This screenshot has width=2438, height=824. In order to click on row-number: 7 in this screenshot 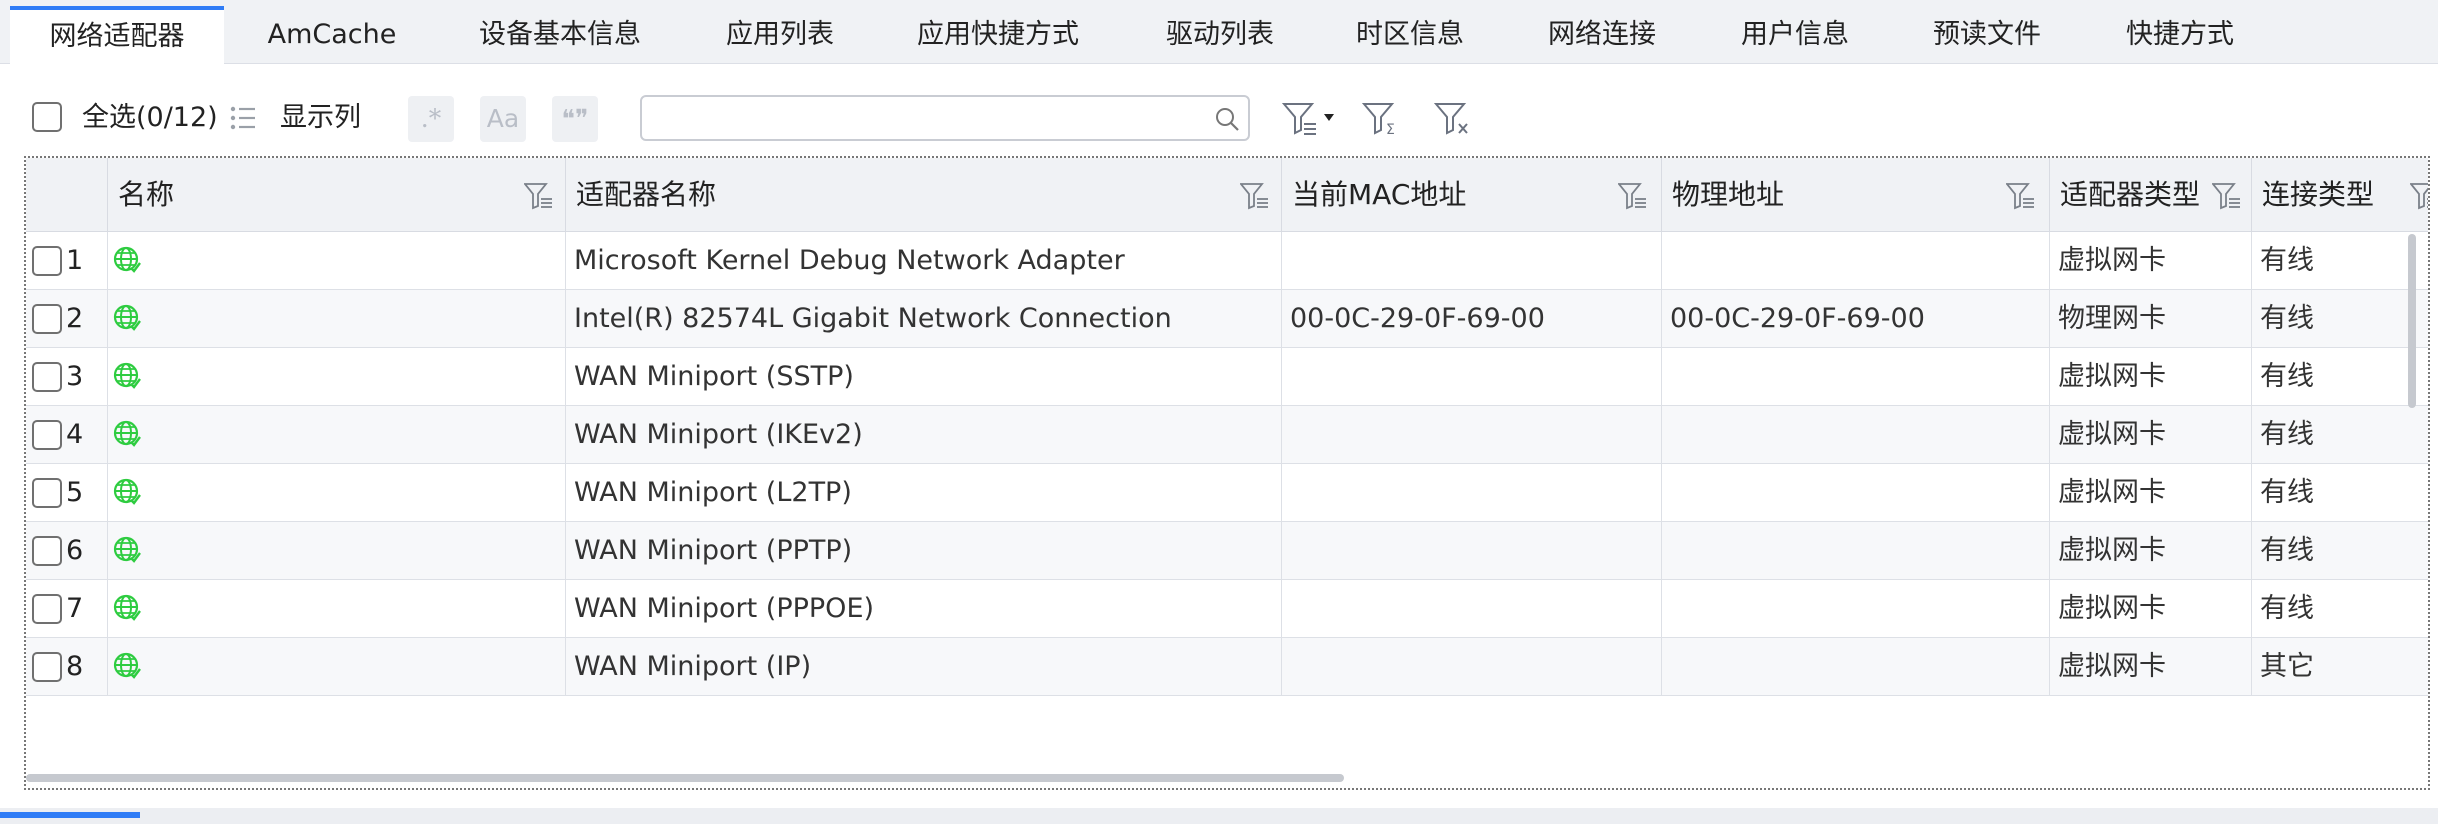, I will do `click(75, 608)`.